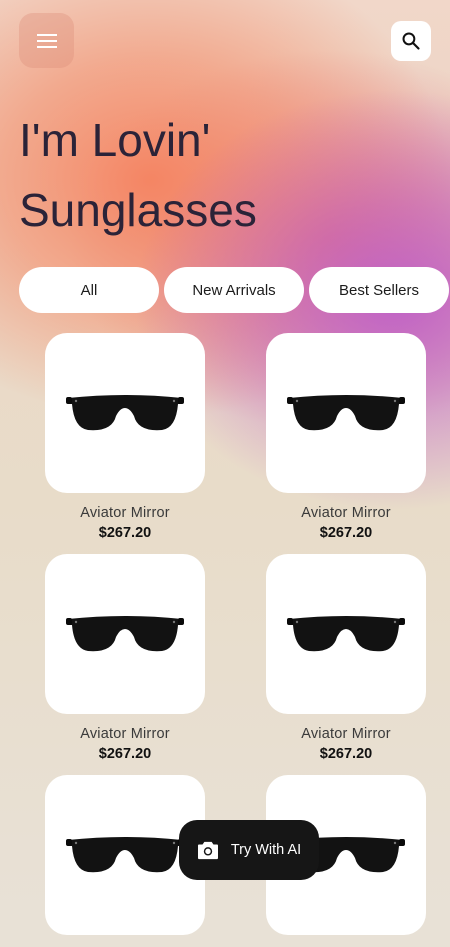  I want to click on page-title-line-2: Sunglasses, so click(138, 210).